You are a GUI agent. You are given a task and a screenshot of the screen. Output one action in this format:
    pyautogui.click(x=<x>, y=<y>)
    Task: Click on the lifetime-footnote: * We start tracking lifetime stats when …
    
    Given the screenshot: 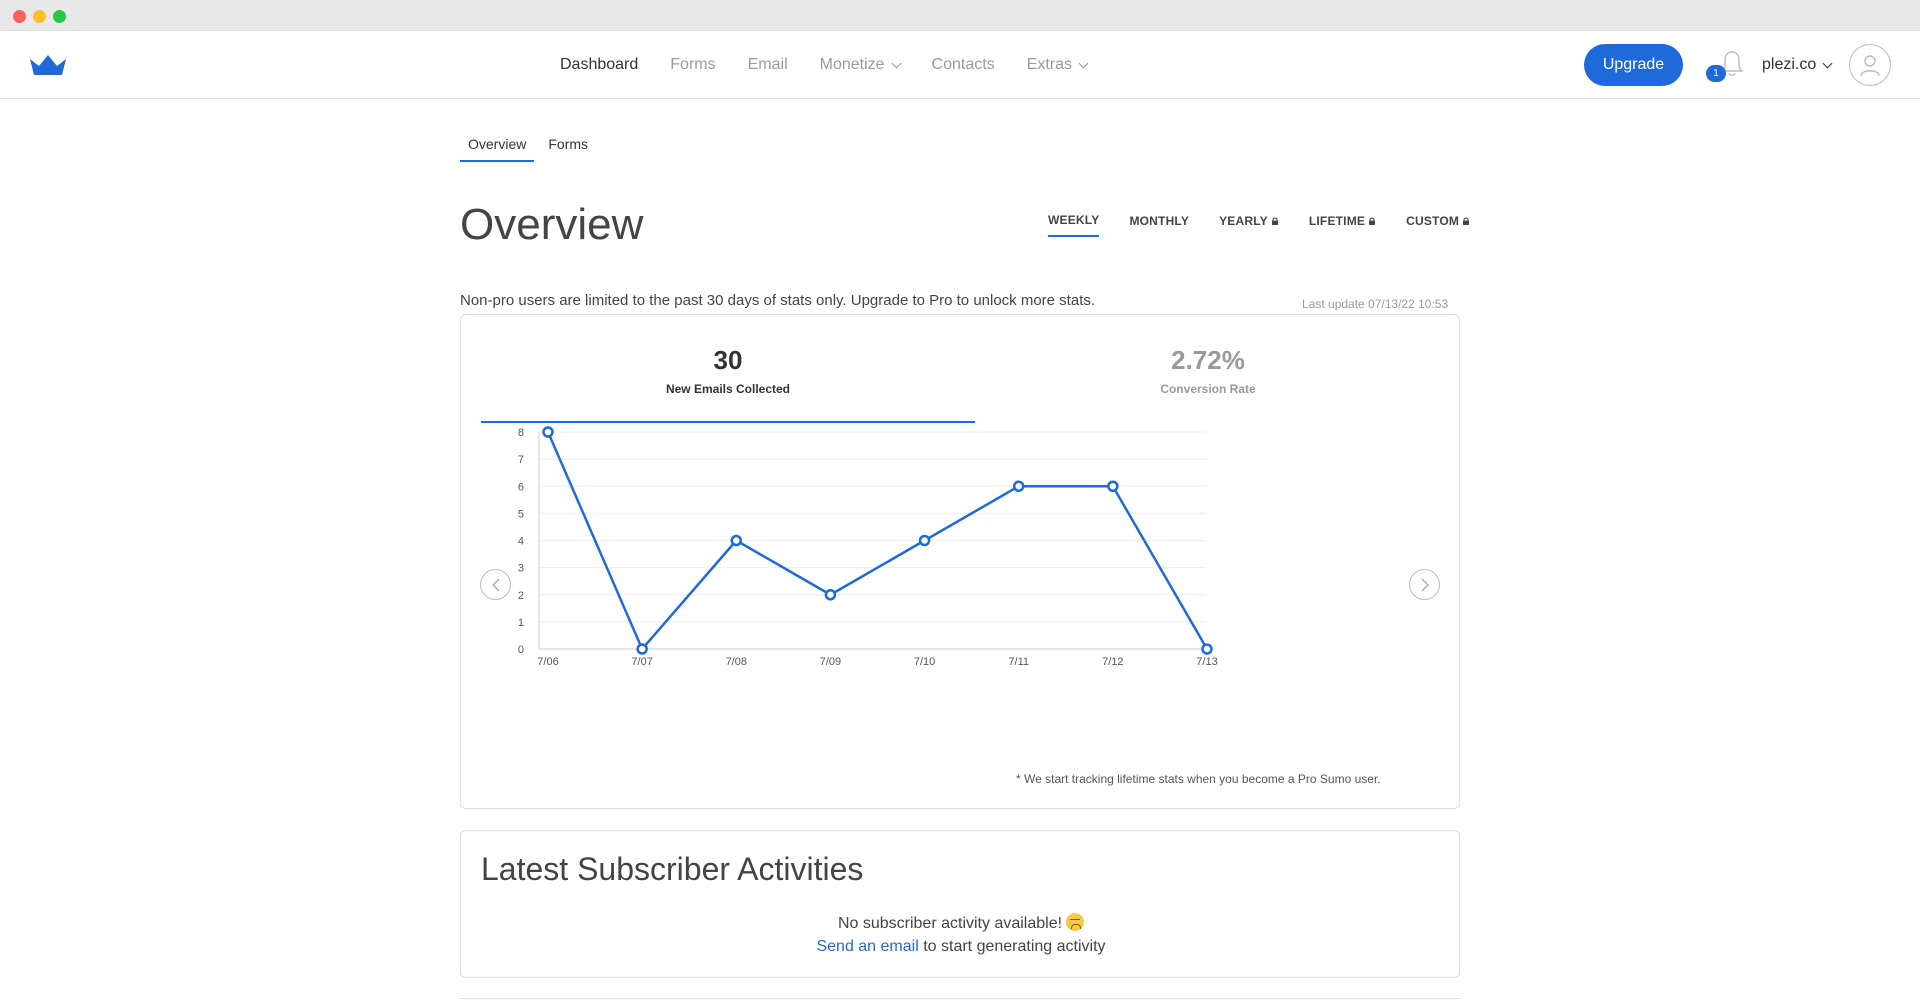 What is the action you would take?
    pyautogui.click(x=1198, y=779)
    